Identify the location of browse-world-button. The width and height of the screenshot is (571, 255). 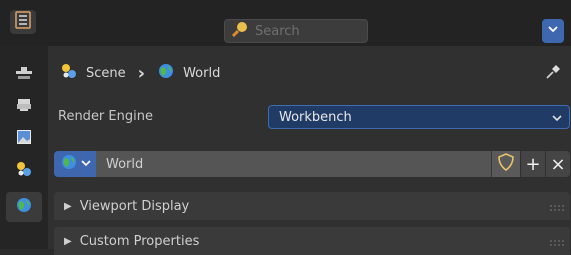
(75, 164).